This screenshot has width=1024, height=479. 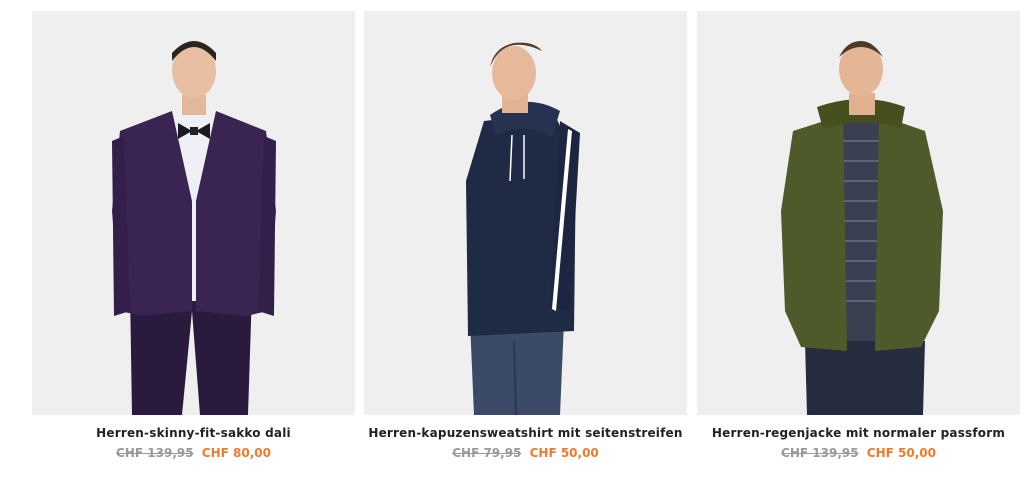 What do you see at coordinates (862, 228) in the screenshot?
I see `model-in-raincoat-illustration` at bounding box center [862, 228].